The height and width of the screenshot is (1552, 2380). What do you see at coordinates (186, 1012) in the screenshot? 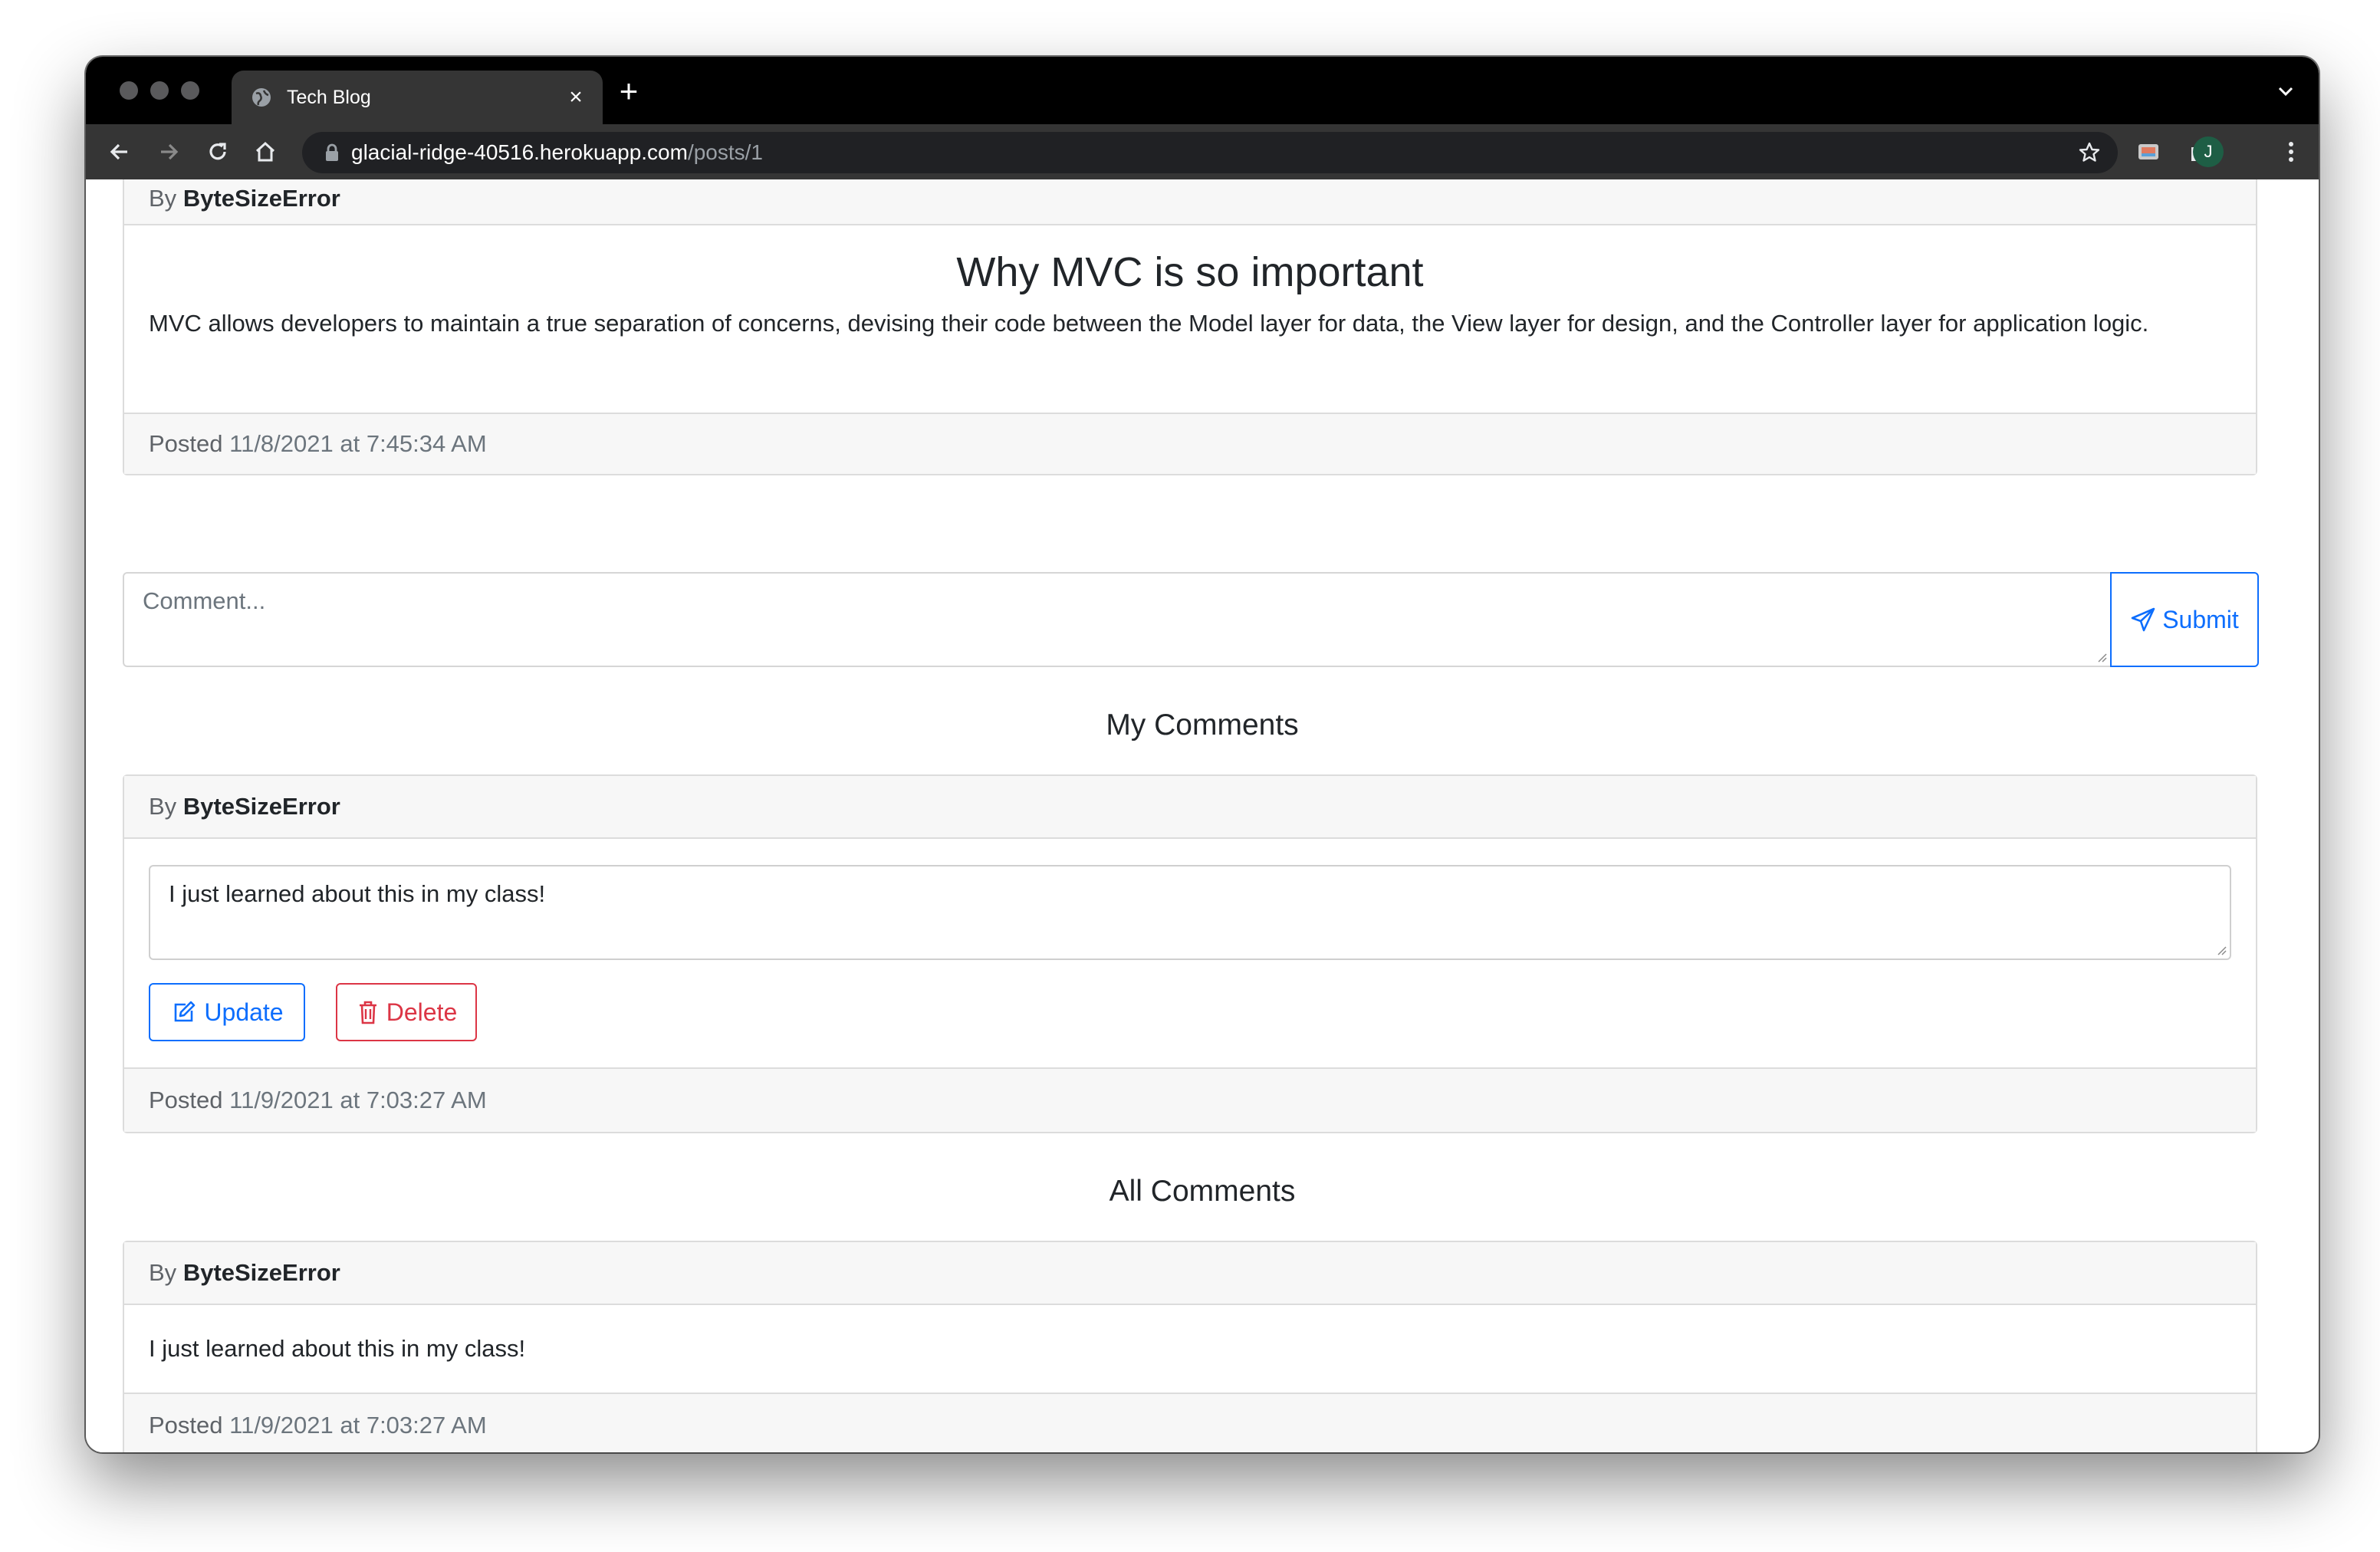
I see `edit-icon` at bounding box center [186, 1012].